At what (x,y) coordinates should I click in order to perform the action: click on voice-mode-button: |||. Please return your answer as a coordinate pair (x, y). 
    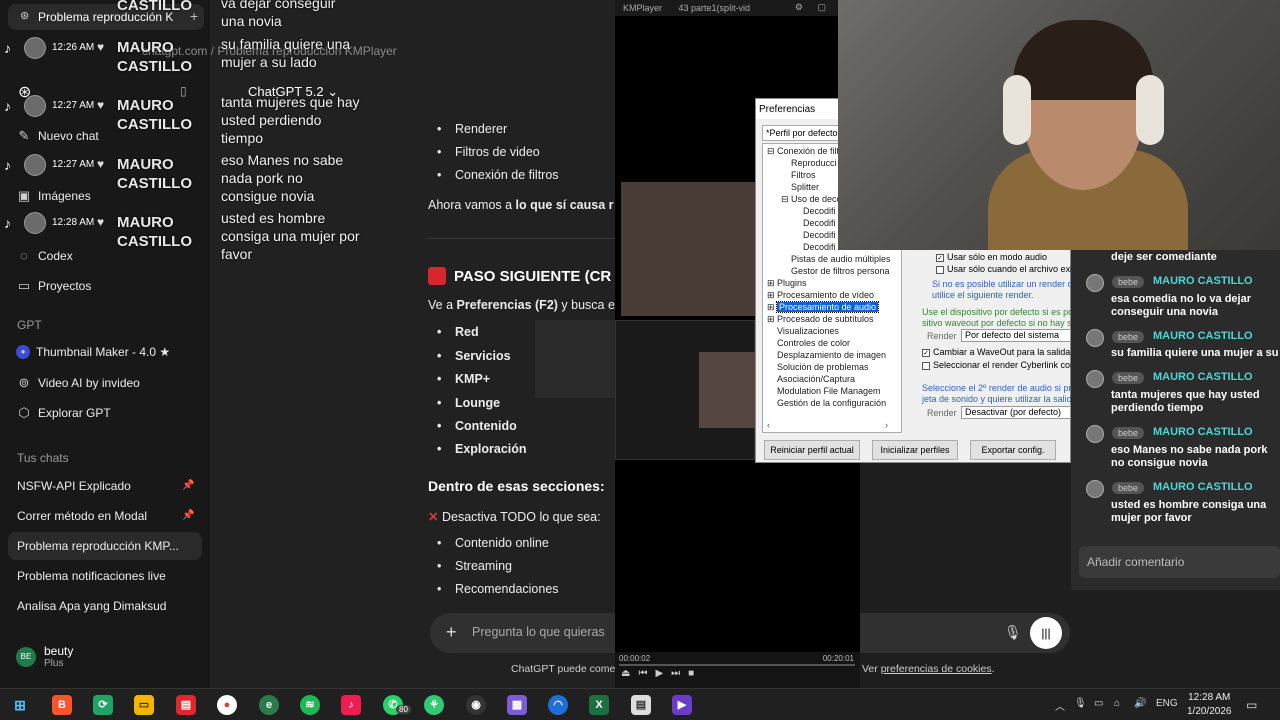
    Looking at the image, I should click on (1046, 633).